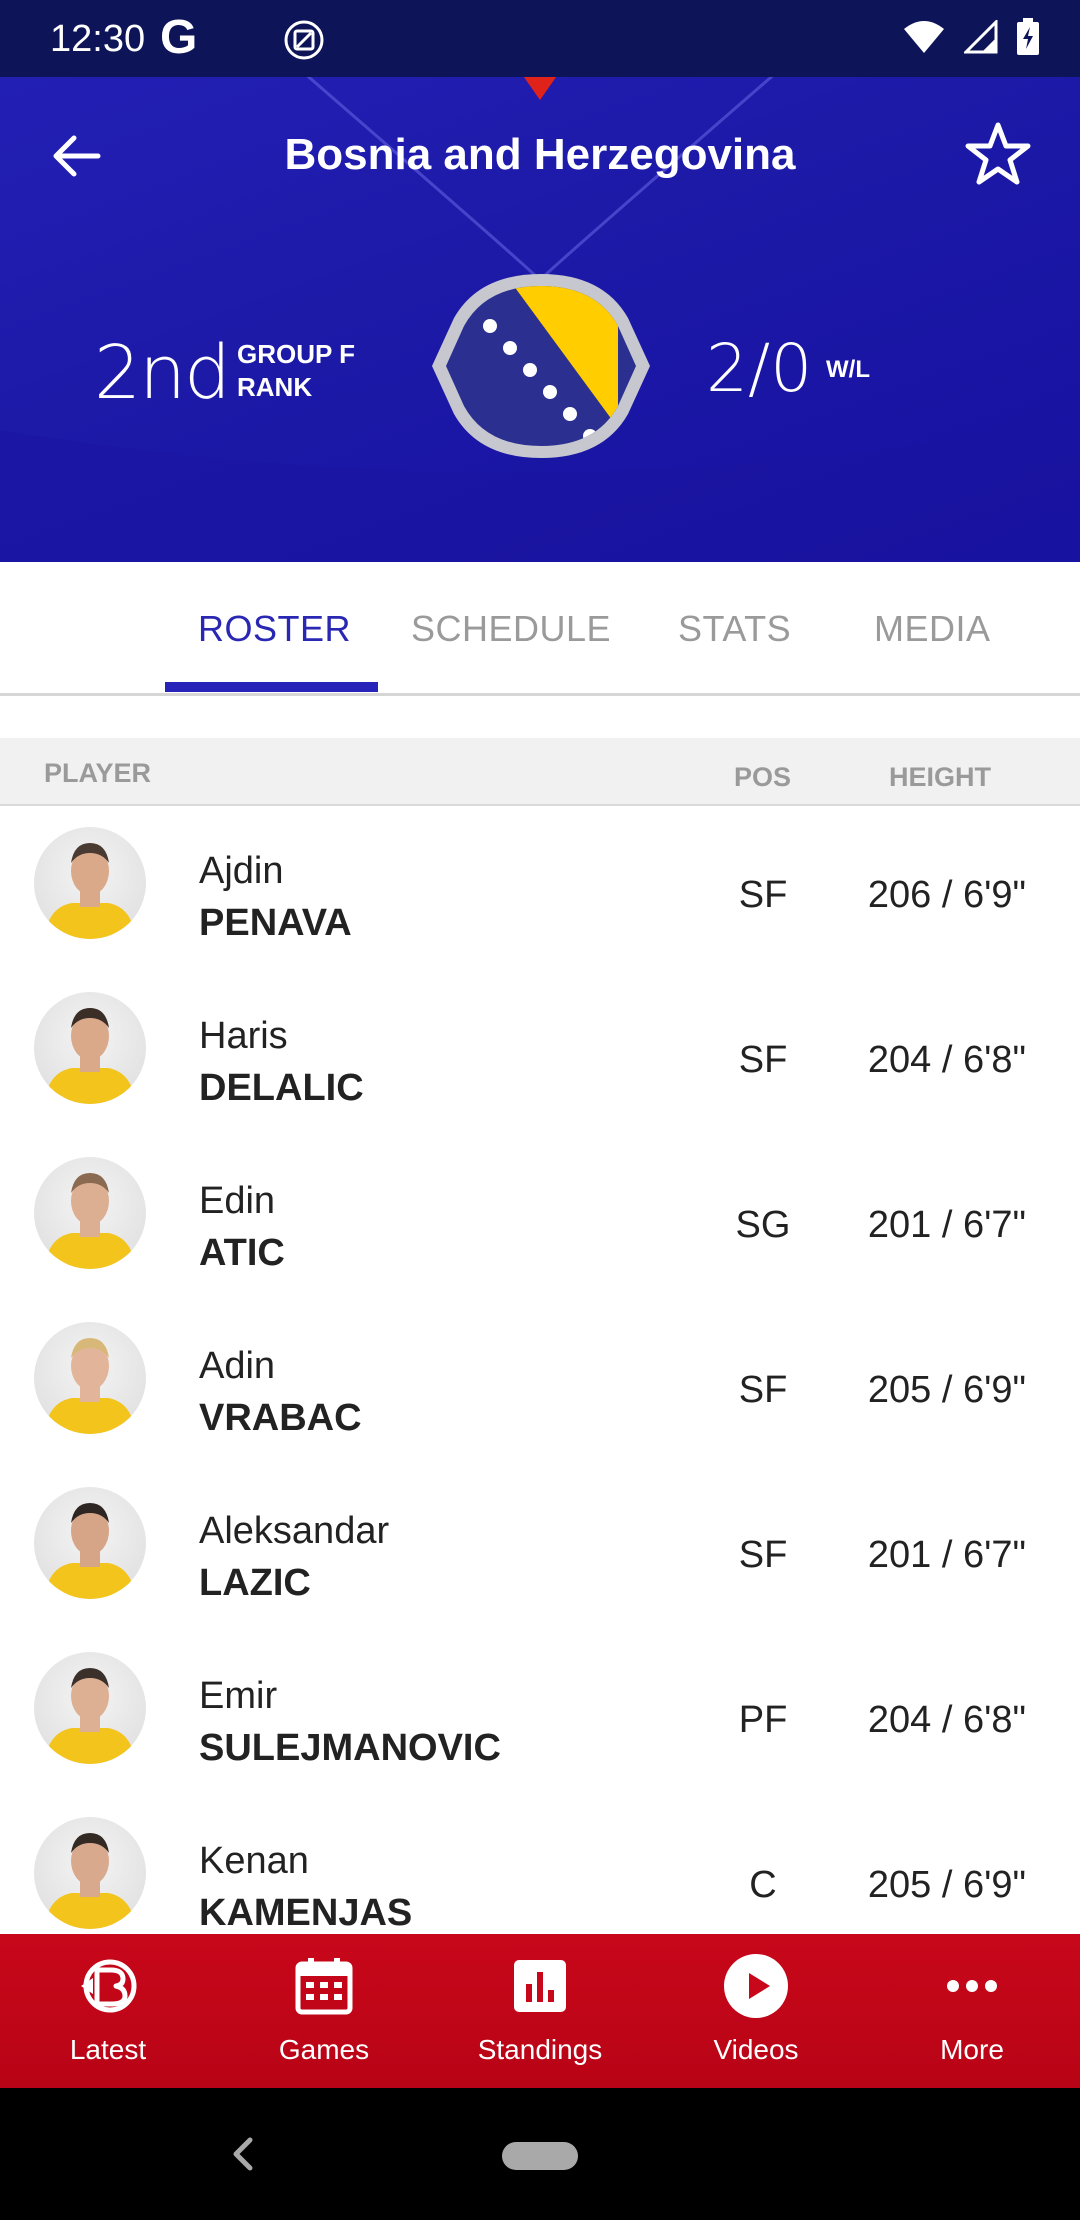 This screenshot has width=1080, height=2220. Describe the element at coordinates (540, 1055) in the screenshot. I see `player-row: Haris DELALIC SF 204 / 6'8"` at that location.